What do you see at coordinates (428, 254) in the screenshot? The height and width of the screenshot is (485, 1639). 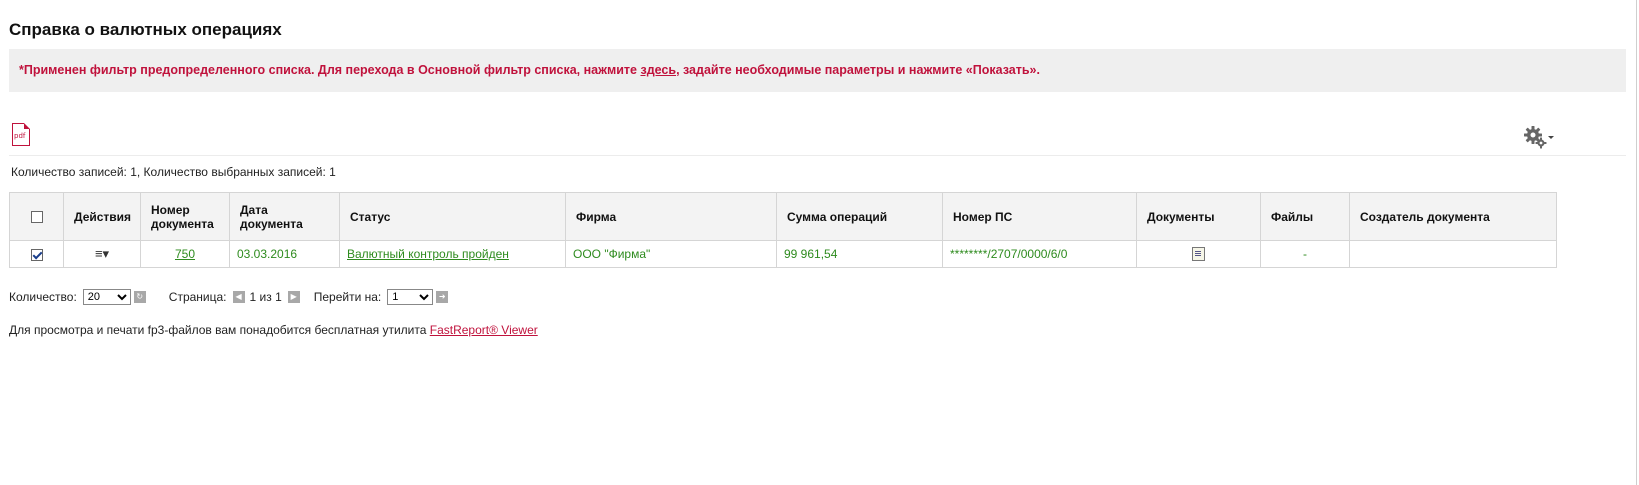 I see `status-link: Валютный контроль пройден` at bounding box center [428, 254].